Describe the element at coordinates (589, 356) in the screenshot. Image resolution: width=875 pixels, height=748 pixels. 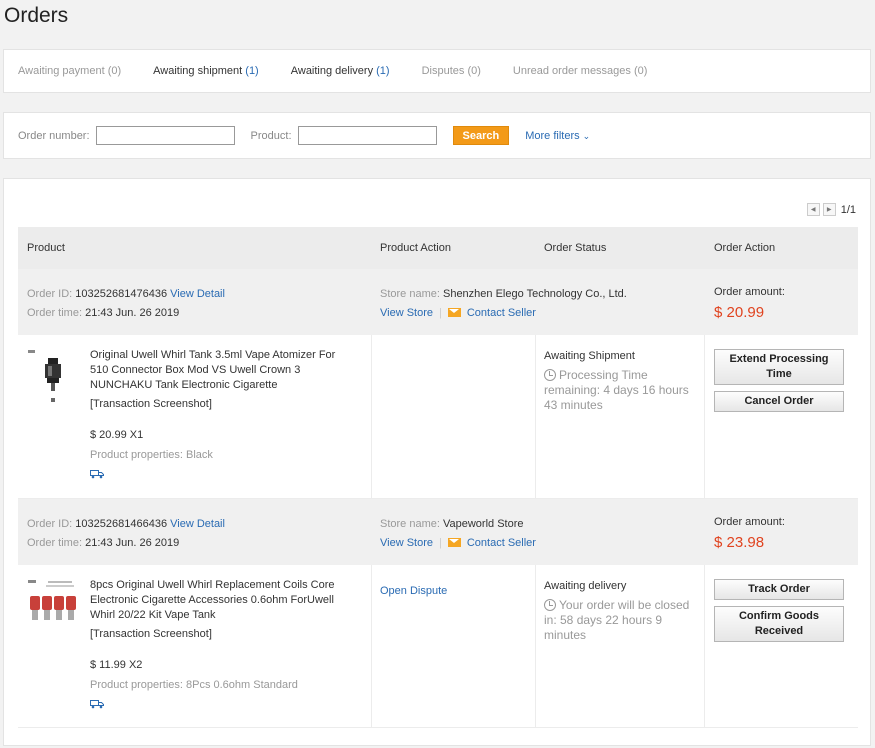
I see `order-status: Awaiting Shipment` at that location.